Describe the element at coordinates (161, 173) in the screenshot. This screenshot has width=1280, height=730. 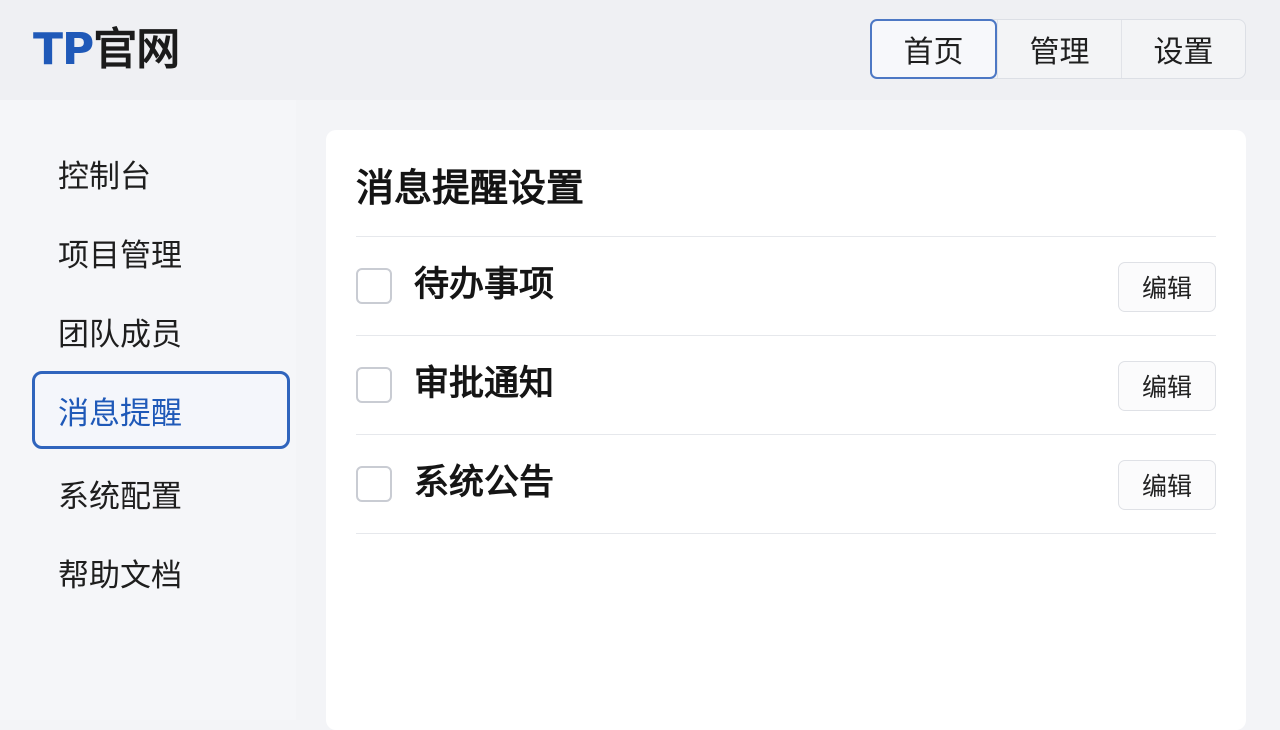
I see `sidebar-item-console: 控制台` at that location.